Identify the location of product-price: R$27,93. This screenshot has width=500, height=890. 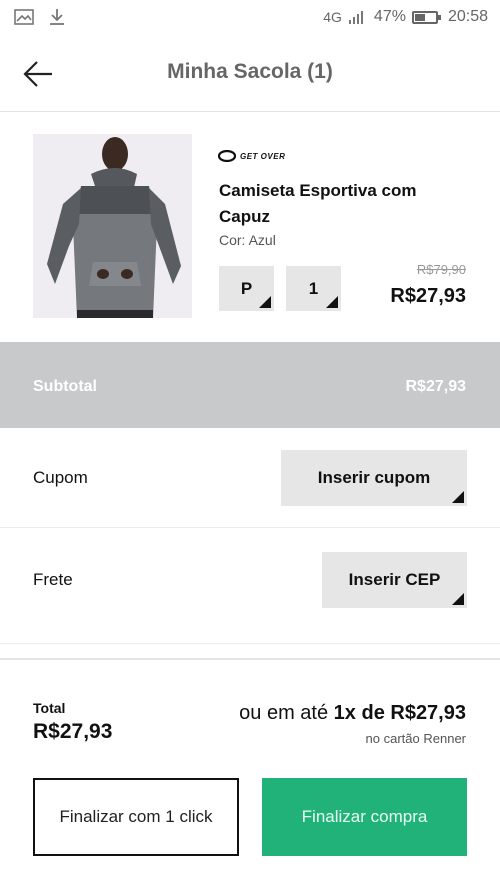
(428, 296).